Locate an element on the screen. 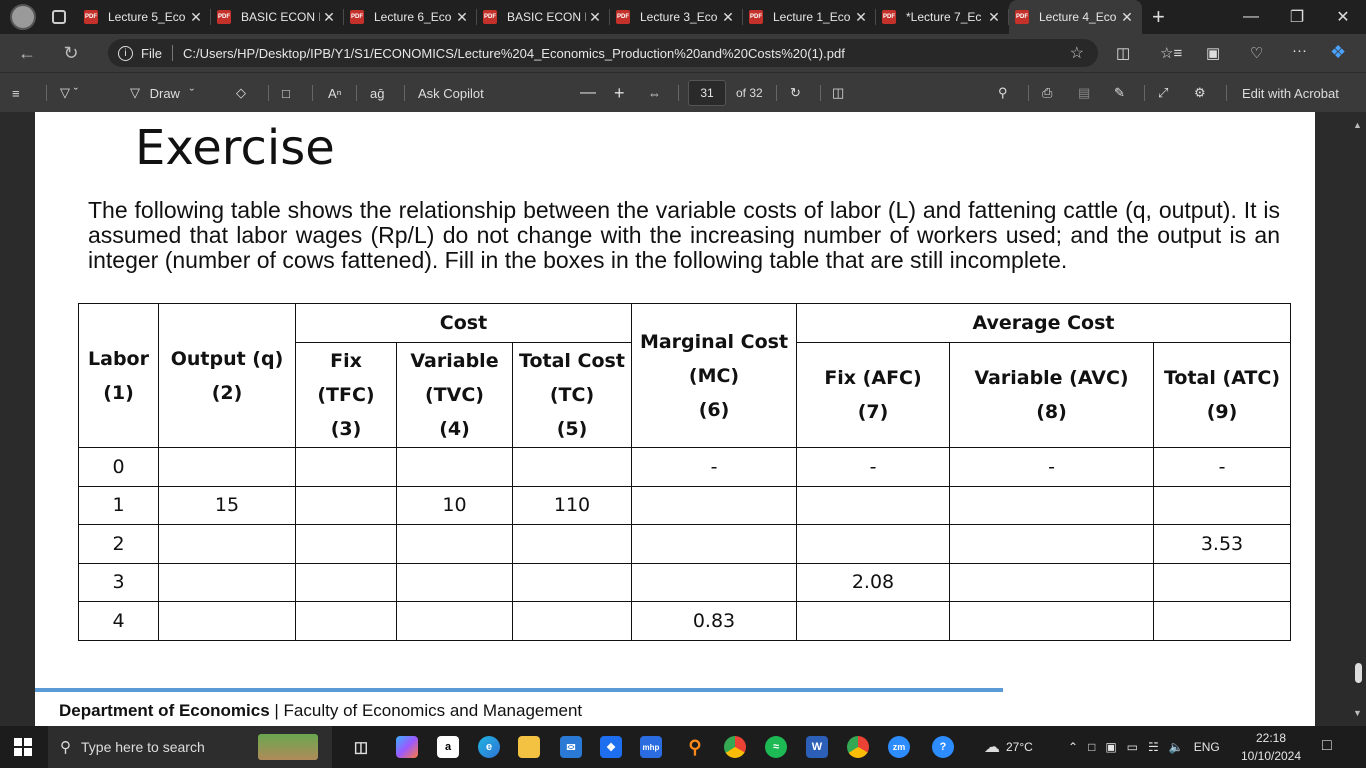 The image size is (1366, 768). draw-button: ▽ Draw ˇ is located at coordinates (162, 93).